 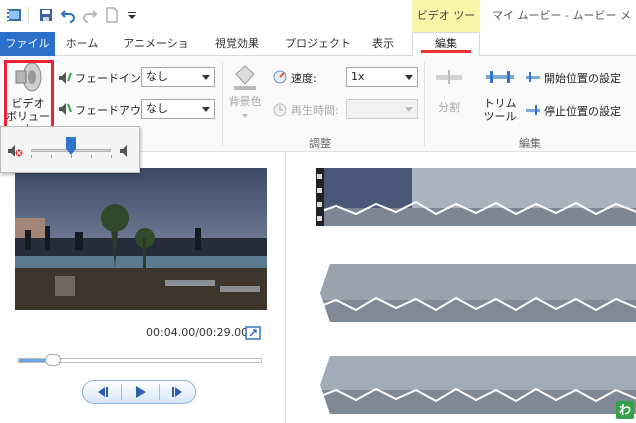 I want to click on fade-in-select: なし, so click(x=178, y=77).